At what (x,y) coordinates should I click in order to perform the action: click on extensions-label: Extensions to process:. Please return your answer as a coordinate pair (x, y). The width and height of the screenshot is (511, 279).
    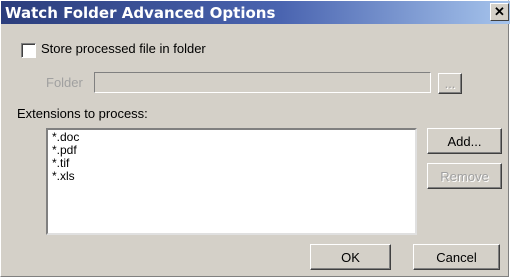
    Looking at the image, I should click on (82, 113).